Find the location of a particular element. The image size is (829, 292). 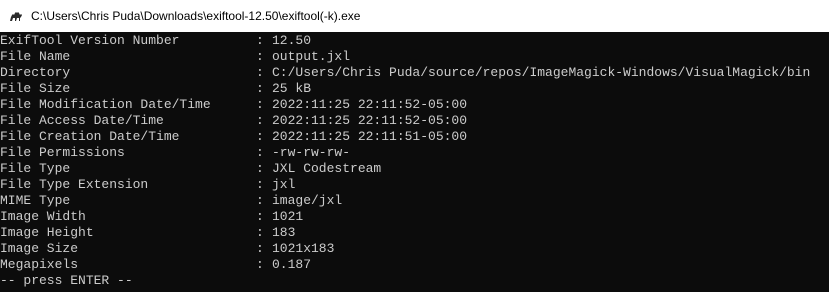

metadata-row: File Name: output.jxl is located at coordinates (414, 57).